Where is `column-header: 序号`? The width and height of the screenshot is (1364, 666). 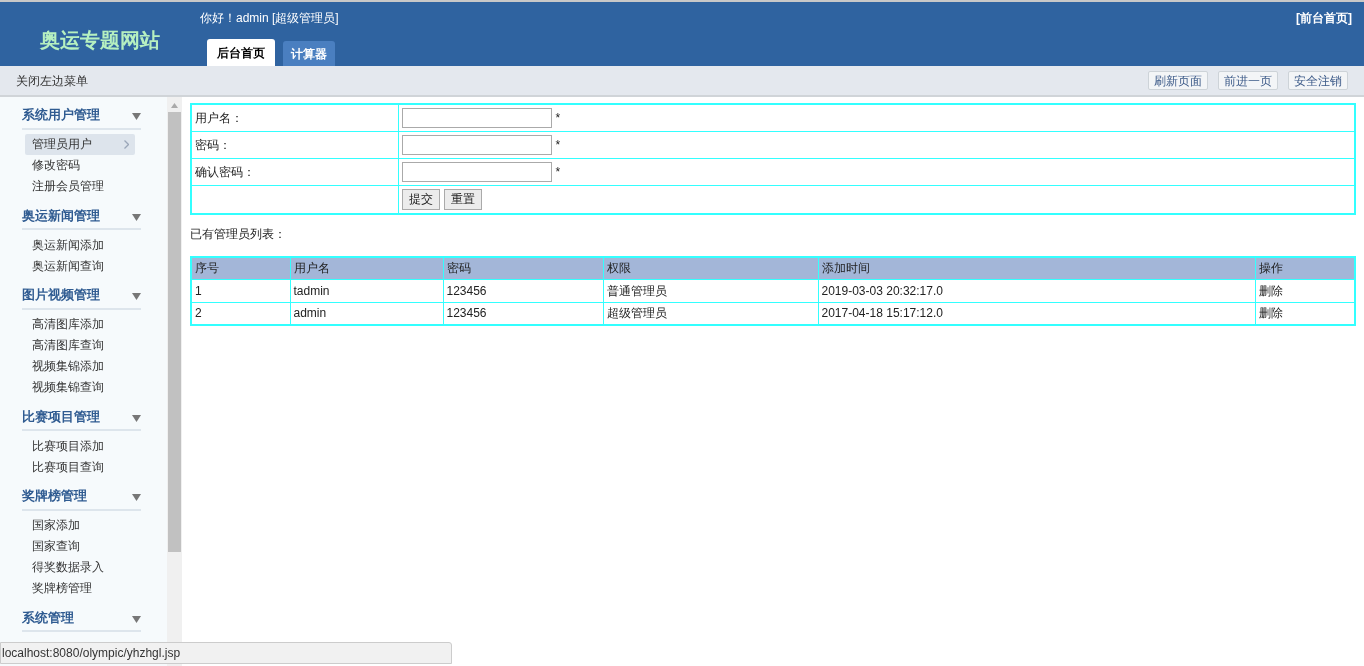 column-header: 序号 is located at coordinates (240, 268).